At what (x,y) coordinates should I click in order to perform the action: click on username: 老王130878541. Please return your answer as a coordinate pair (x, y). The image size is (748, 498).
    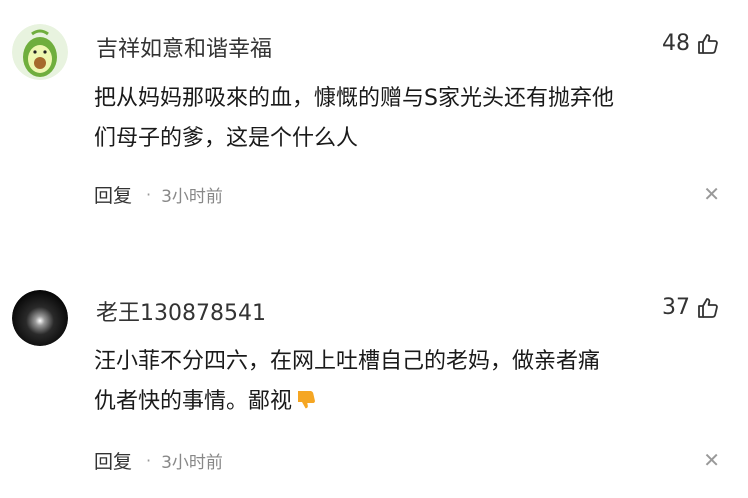
    Looking at the image, I should click on (181, 311).